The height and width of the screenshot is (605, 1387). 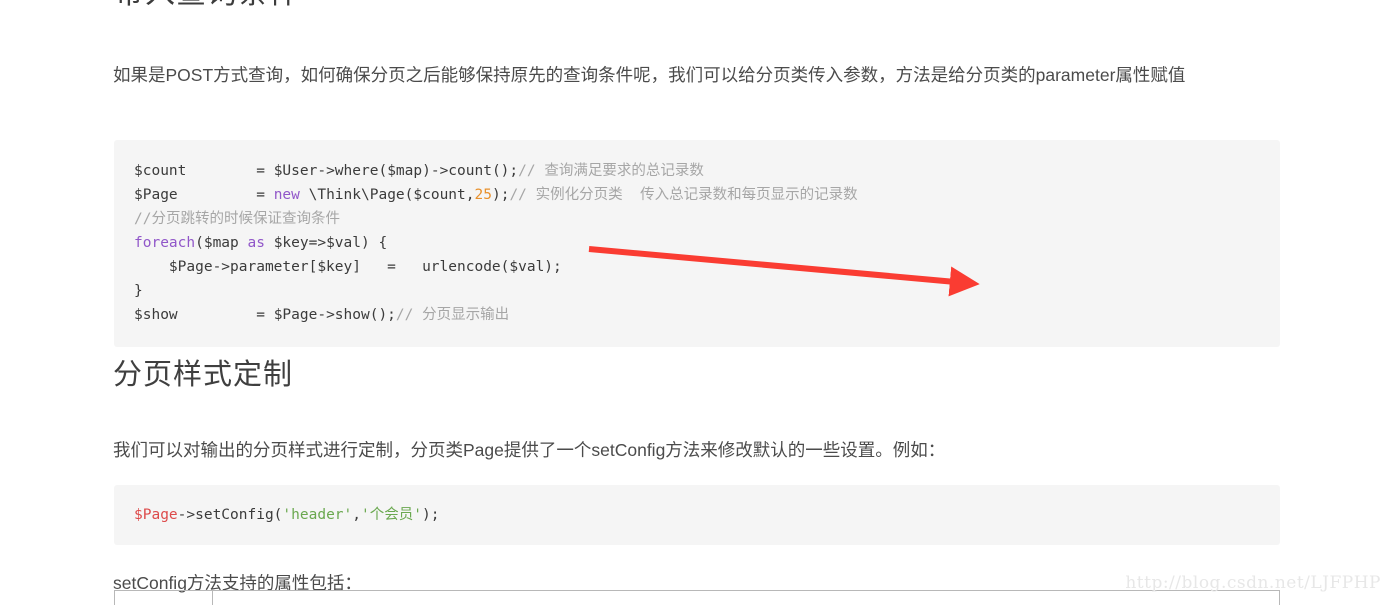 What do you see at coordinates (230, 514) in the screenshot?
I see `code-token: ->setConfig(` at bounding box center [230, 514].